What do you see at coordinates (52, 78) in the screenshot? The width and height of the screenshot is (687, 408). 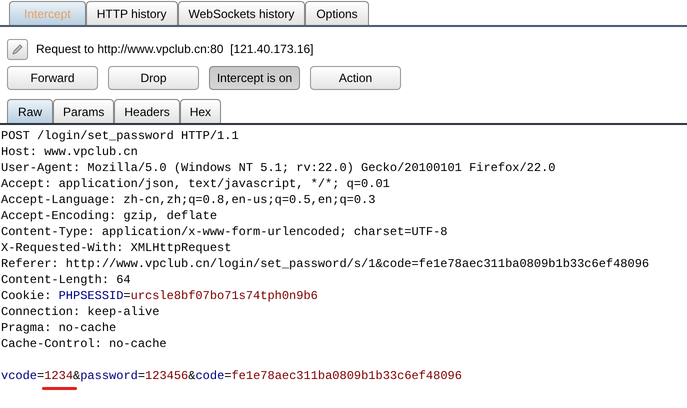 I see `action-button: Forward` at bounding box center [52, 78].